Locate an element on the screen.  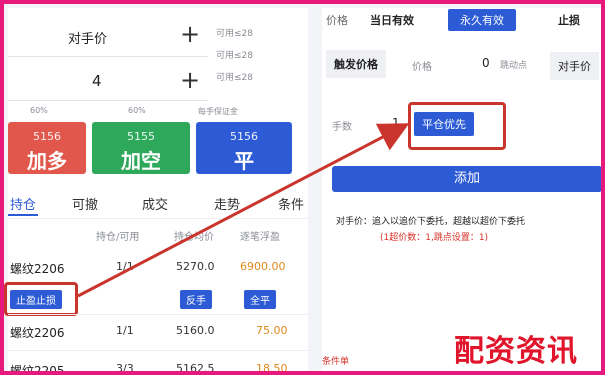
sell-price: 5155 is located at coordinates (141, 136).